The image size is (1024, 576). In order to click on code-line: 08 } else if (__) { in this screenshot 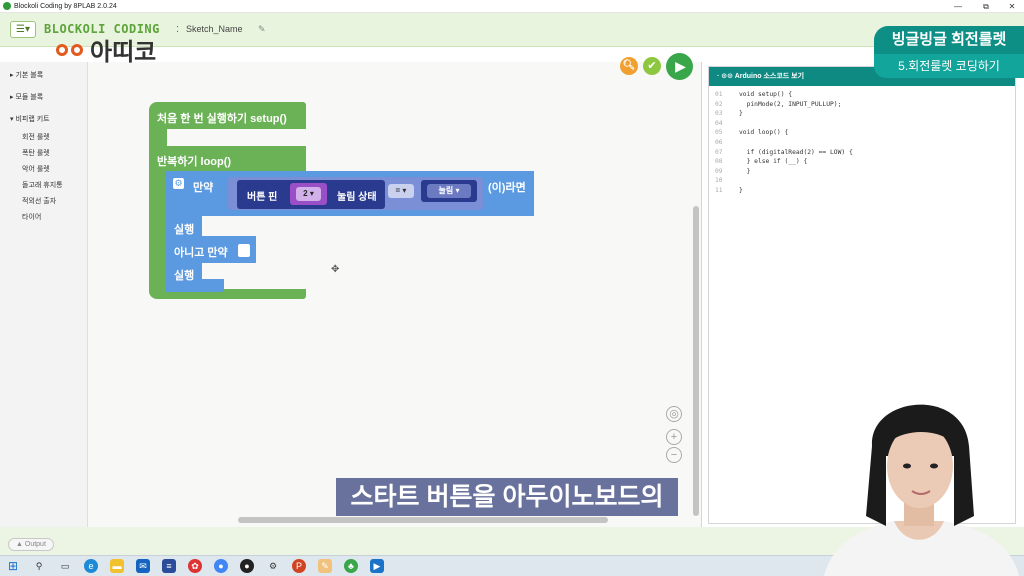, I will do `click(761, 161)`.